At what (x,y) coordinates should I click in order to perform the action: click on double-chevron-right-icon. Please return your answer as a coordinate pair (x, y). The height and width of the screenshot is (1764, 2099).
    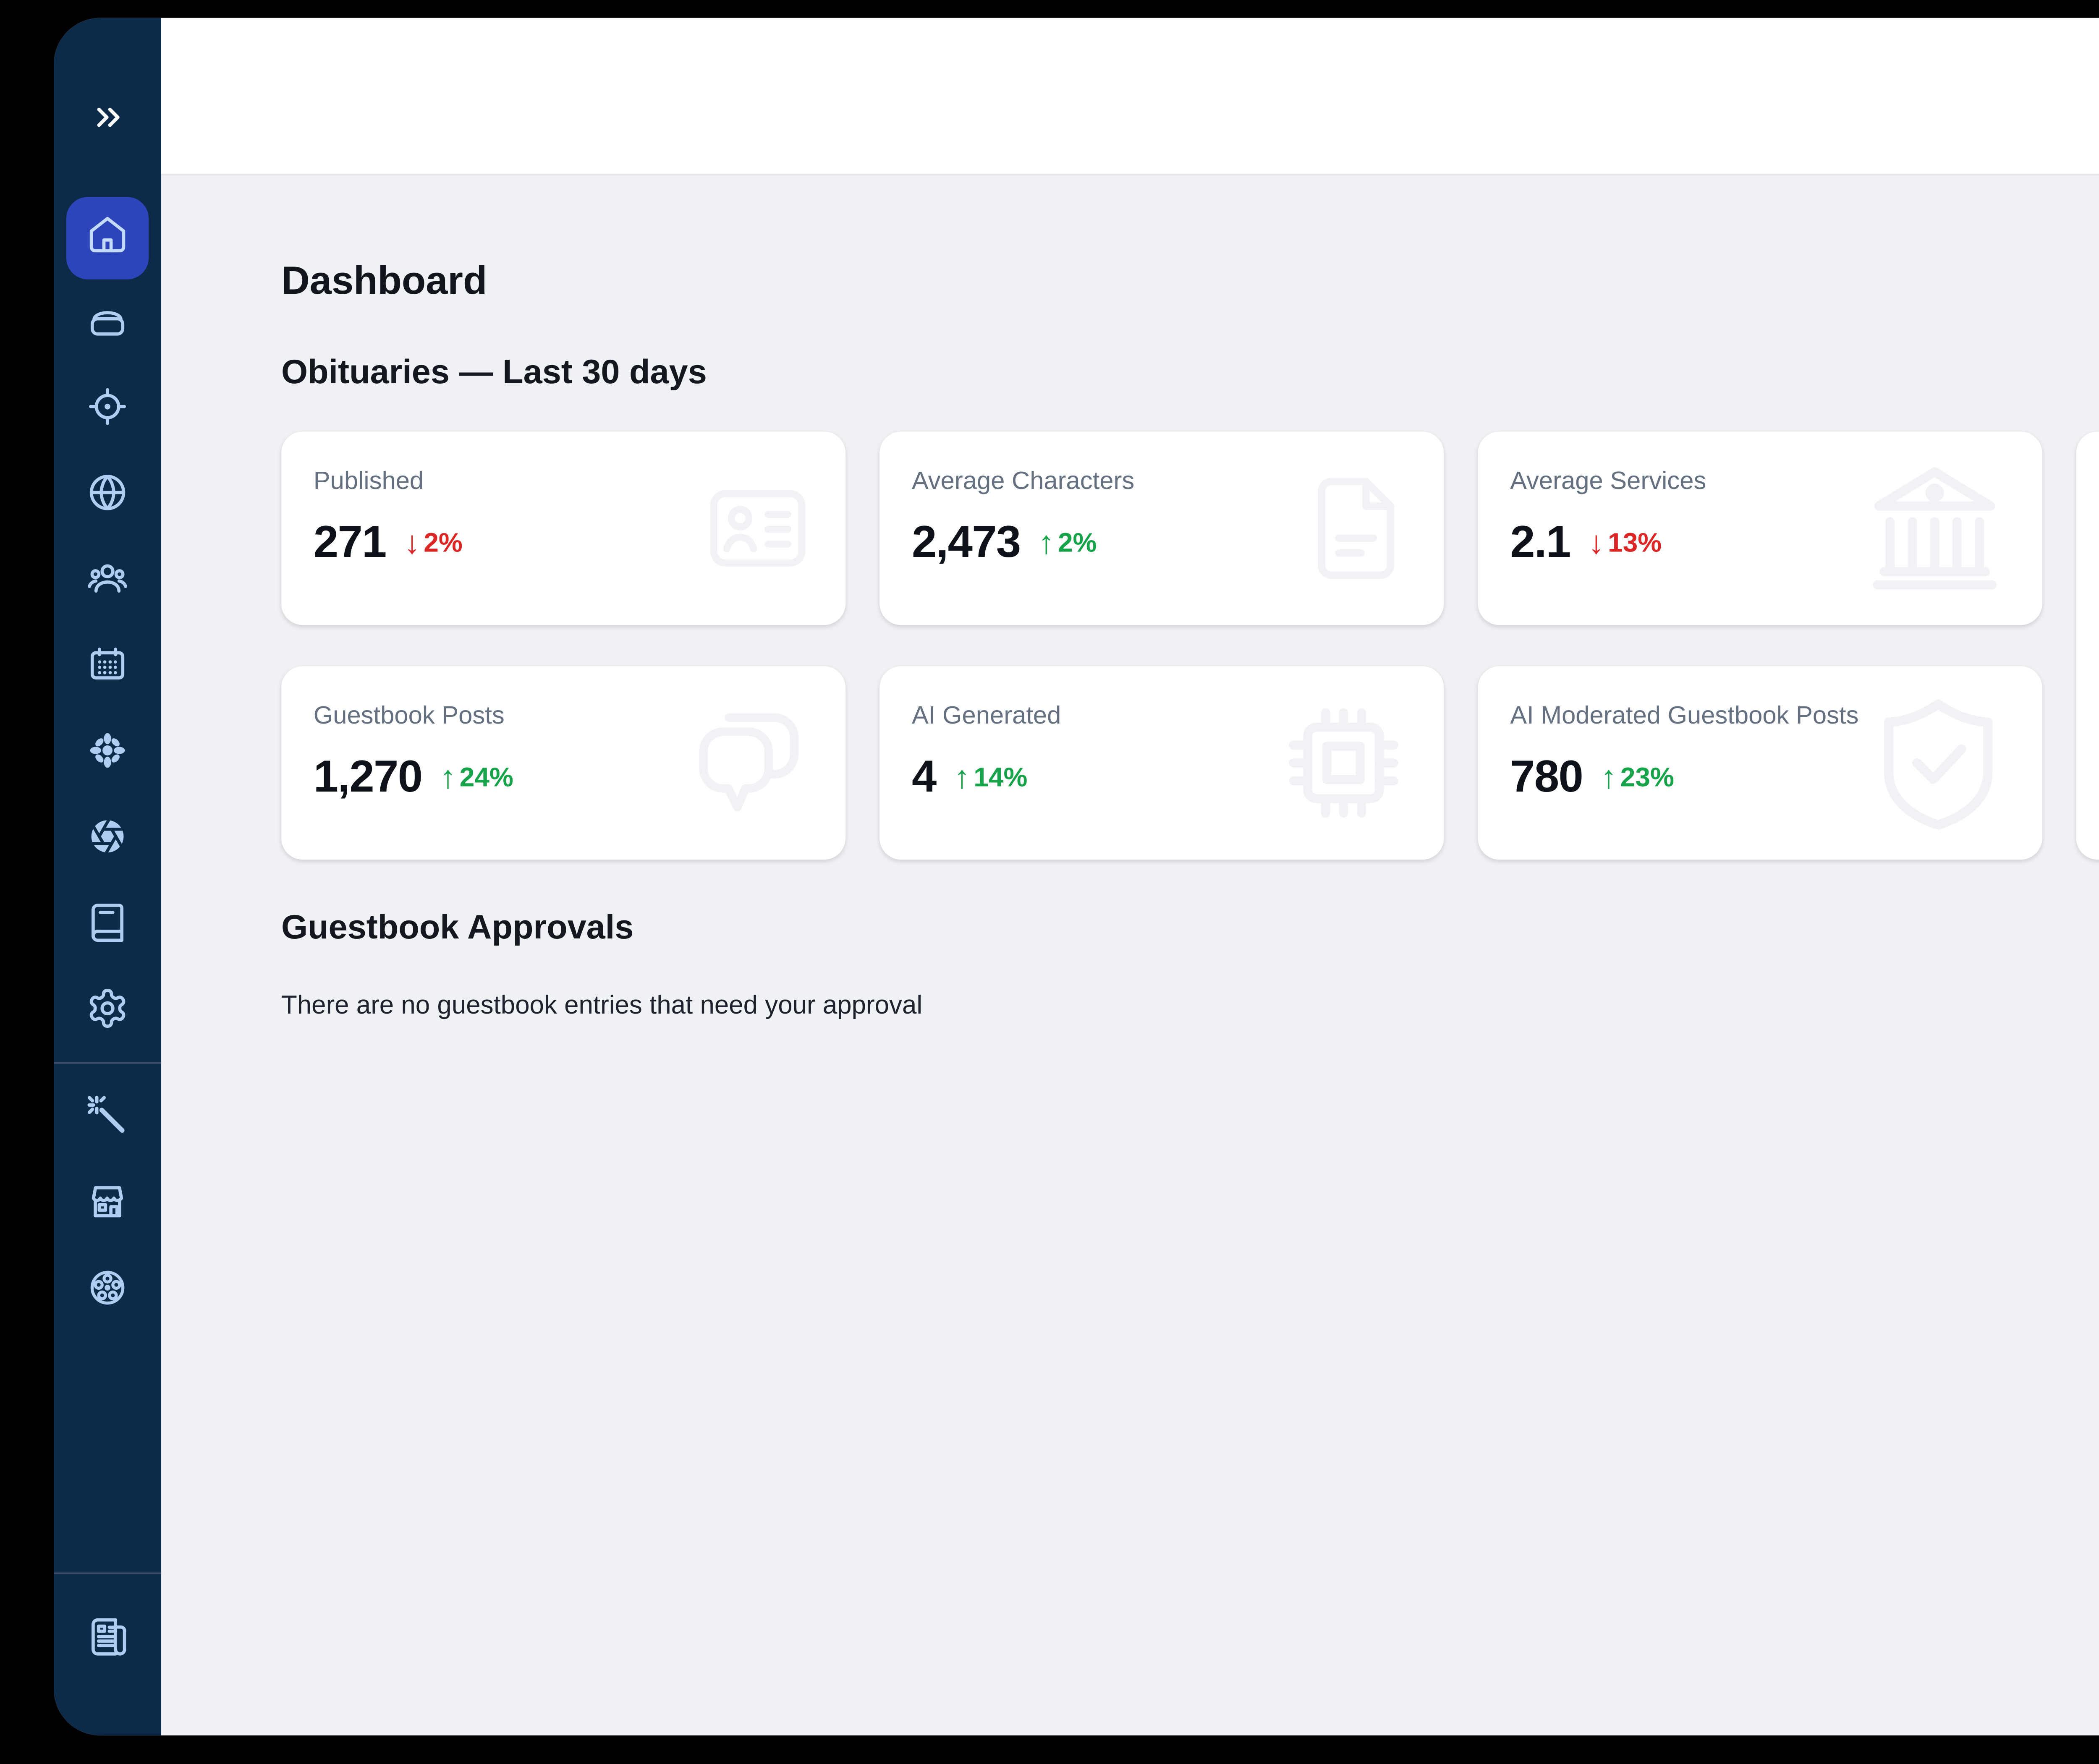
    Looking at the image, I should click on (107, 122).